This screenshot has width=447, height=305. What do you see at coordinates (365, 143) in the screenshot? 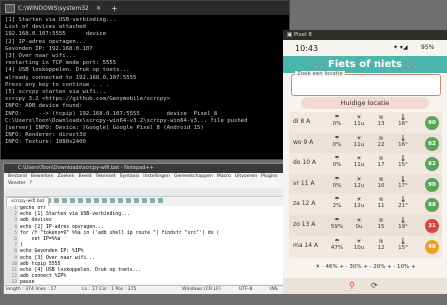
I see `forecast-row: wo 9 A ☂ 0% ☀ 11u ≋ 22 🌡 16° 82` at bounding box center [365, 143].